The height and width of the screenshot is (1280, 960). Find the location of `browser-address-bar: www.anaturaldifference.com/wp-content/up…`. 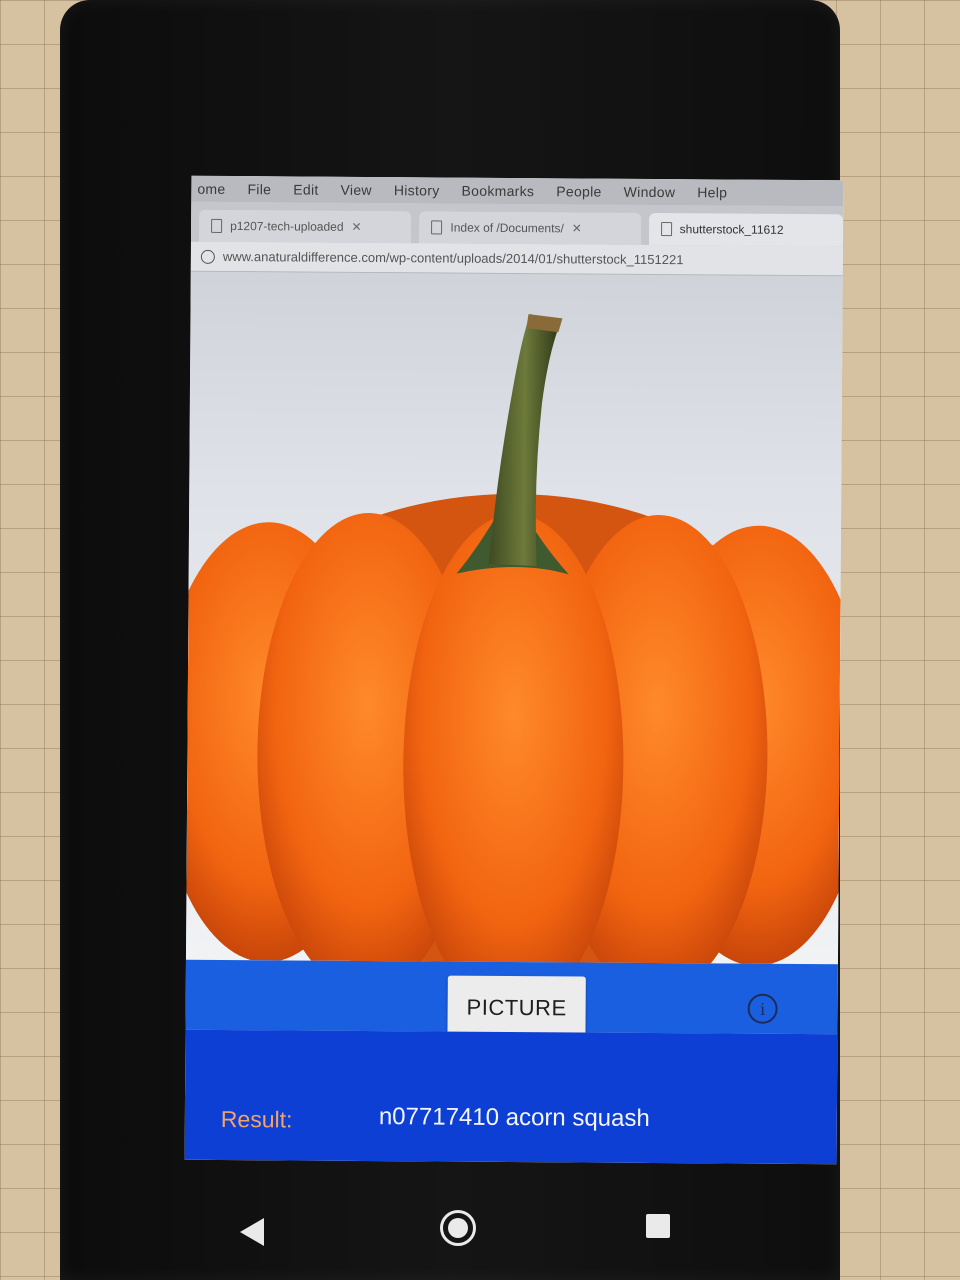

browser-address-bar: www.anaturaldifference.com/wp-content/up… is located at coordinates (516, 259).